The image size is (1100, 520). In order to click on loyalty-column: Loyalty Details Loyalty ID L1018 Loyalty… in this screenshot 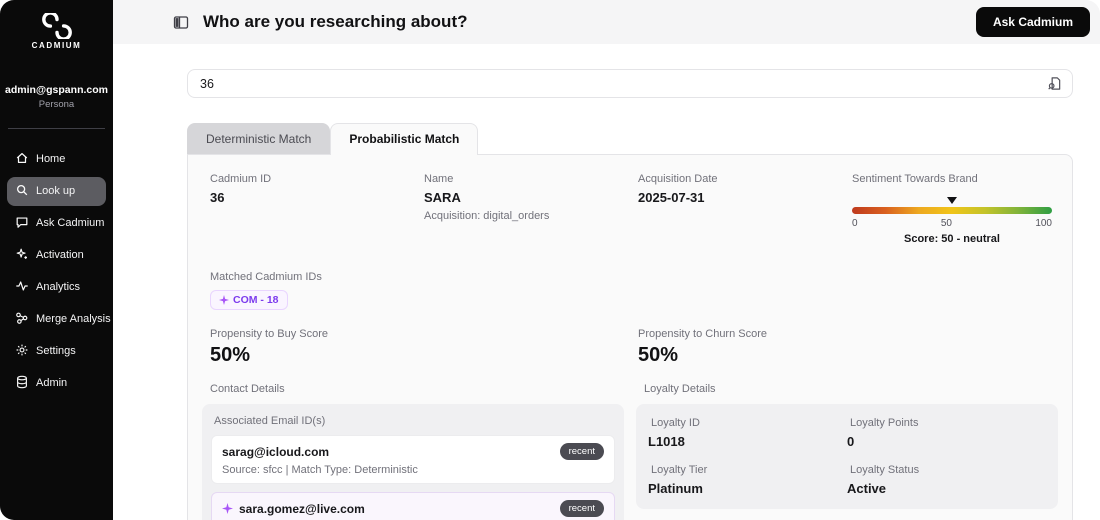, I will do `click(847, 451)`.